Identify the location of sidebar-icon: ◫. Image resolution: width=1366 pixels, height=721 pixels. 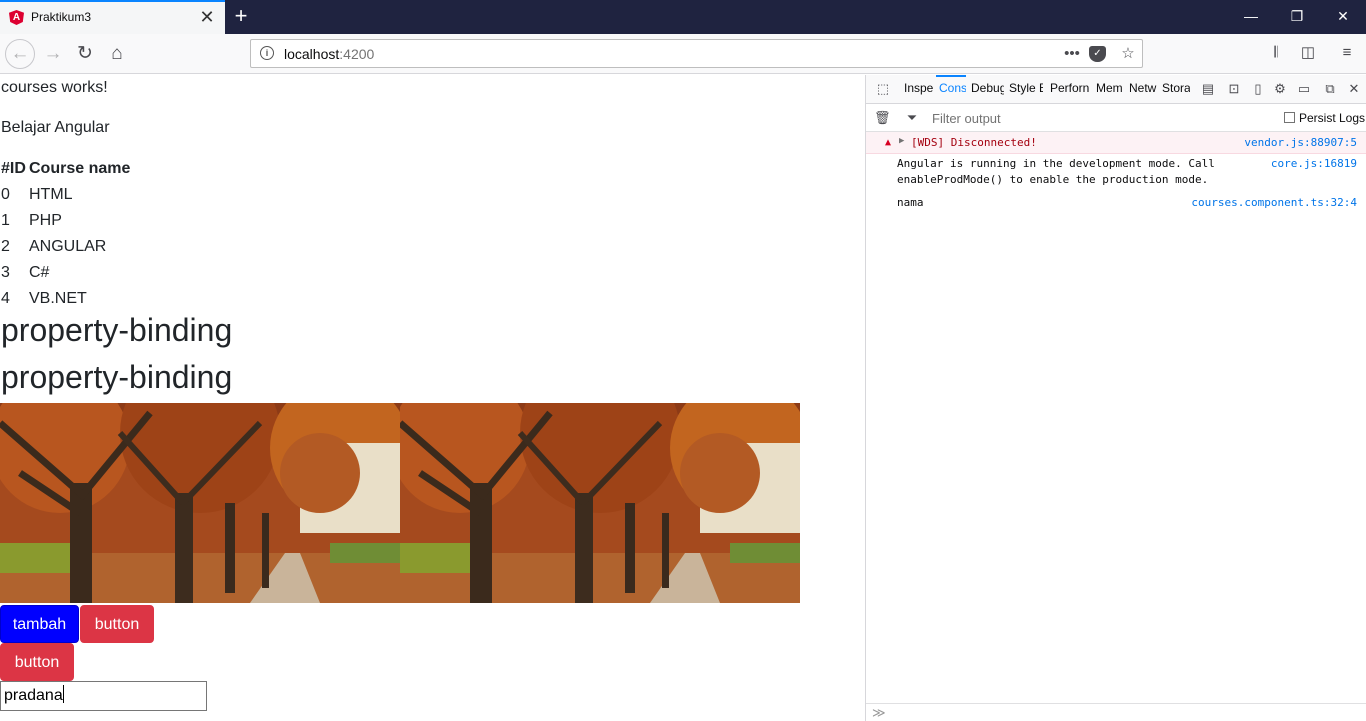
(1308, 53).